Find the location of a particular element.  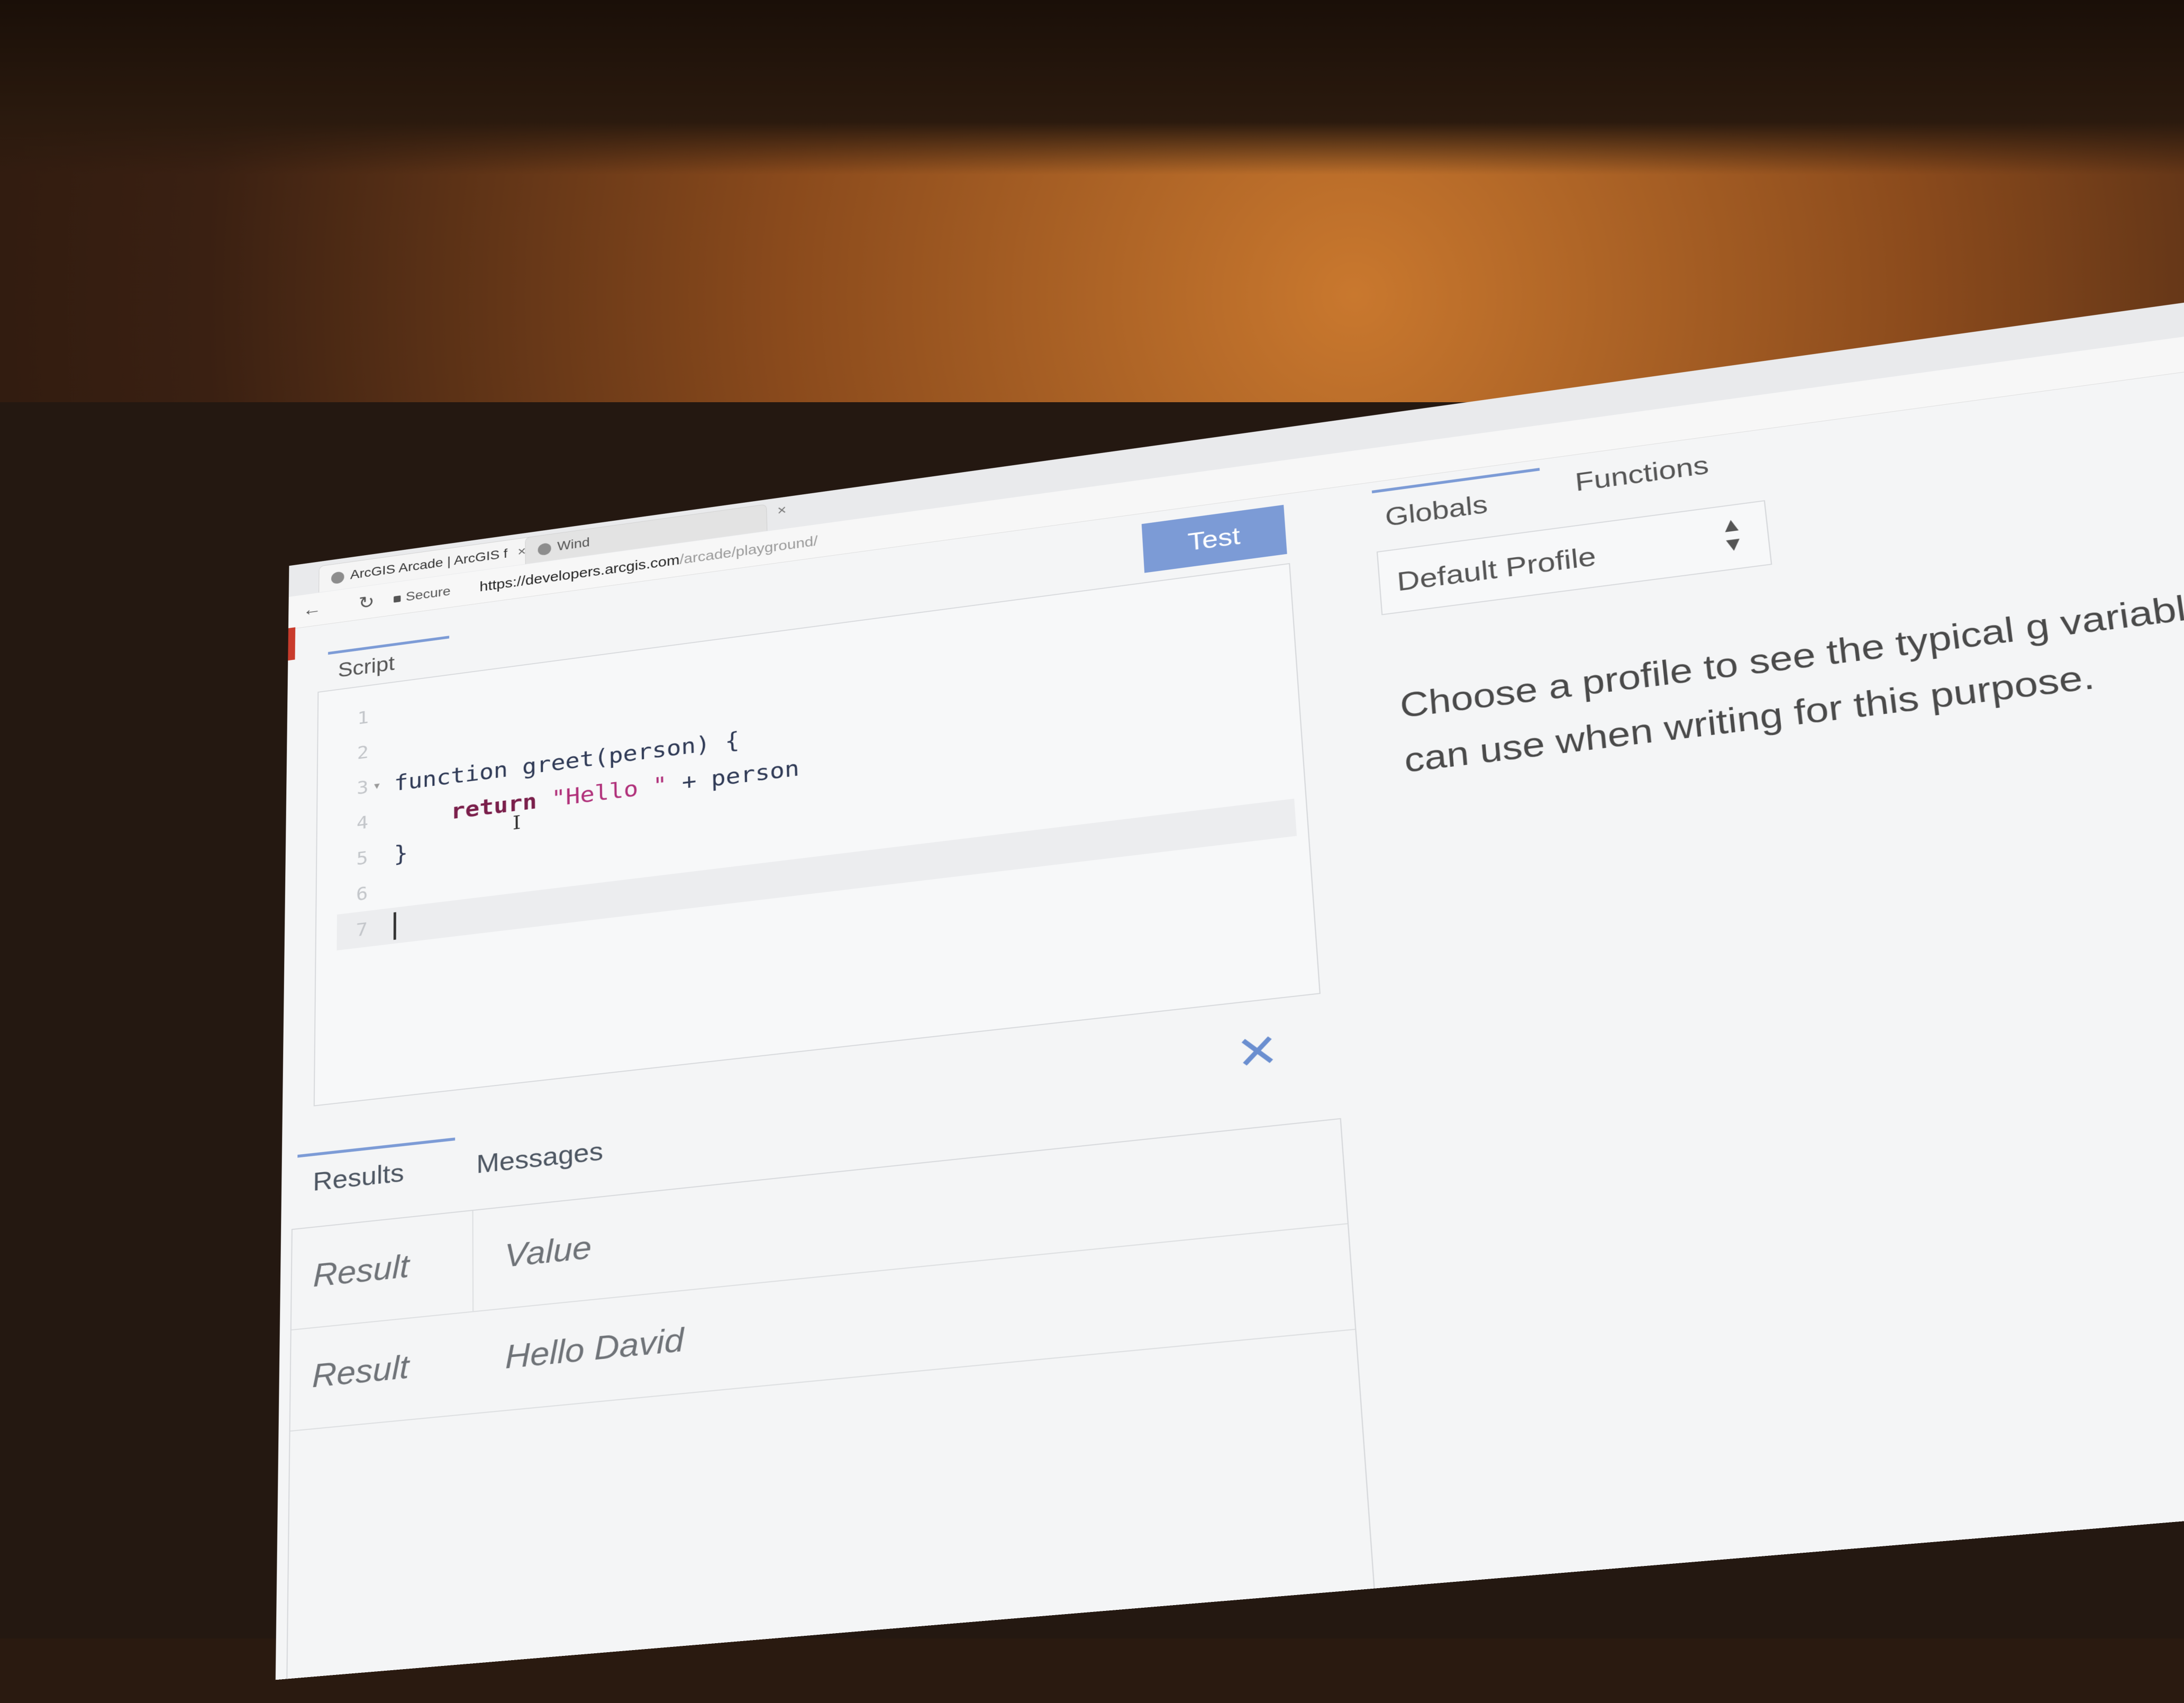

ibeam-cursor-icon: I is located at coordinates (516, 823).